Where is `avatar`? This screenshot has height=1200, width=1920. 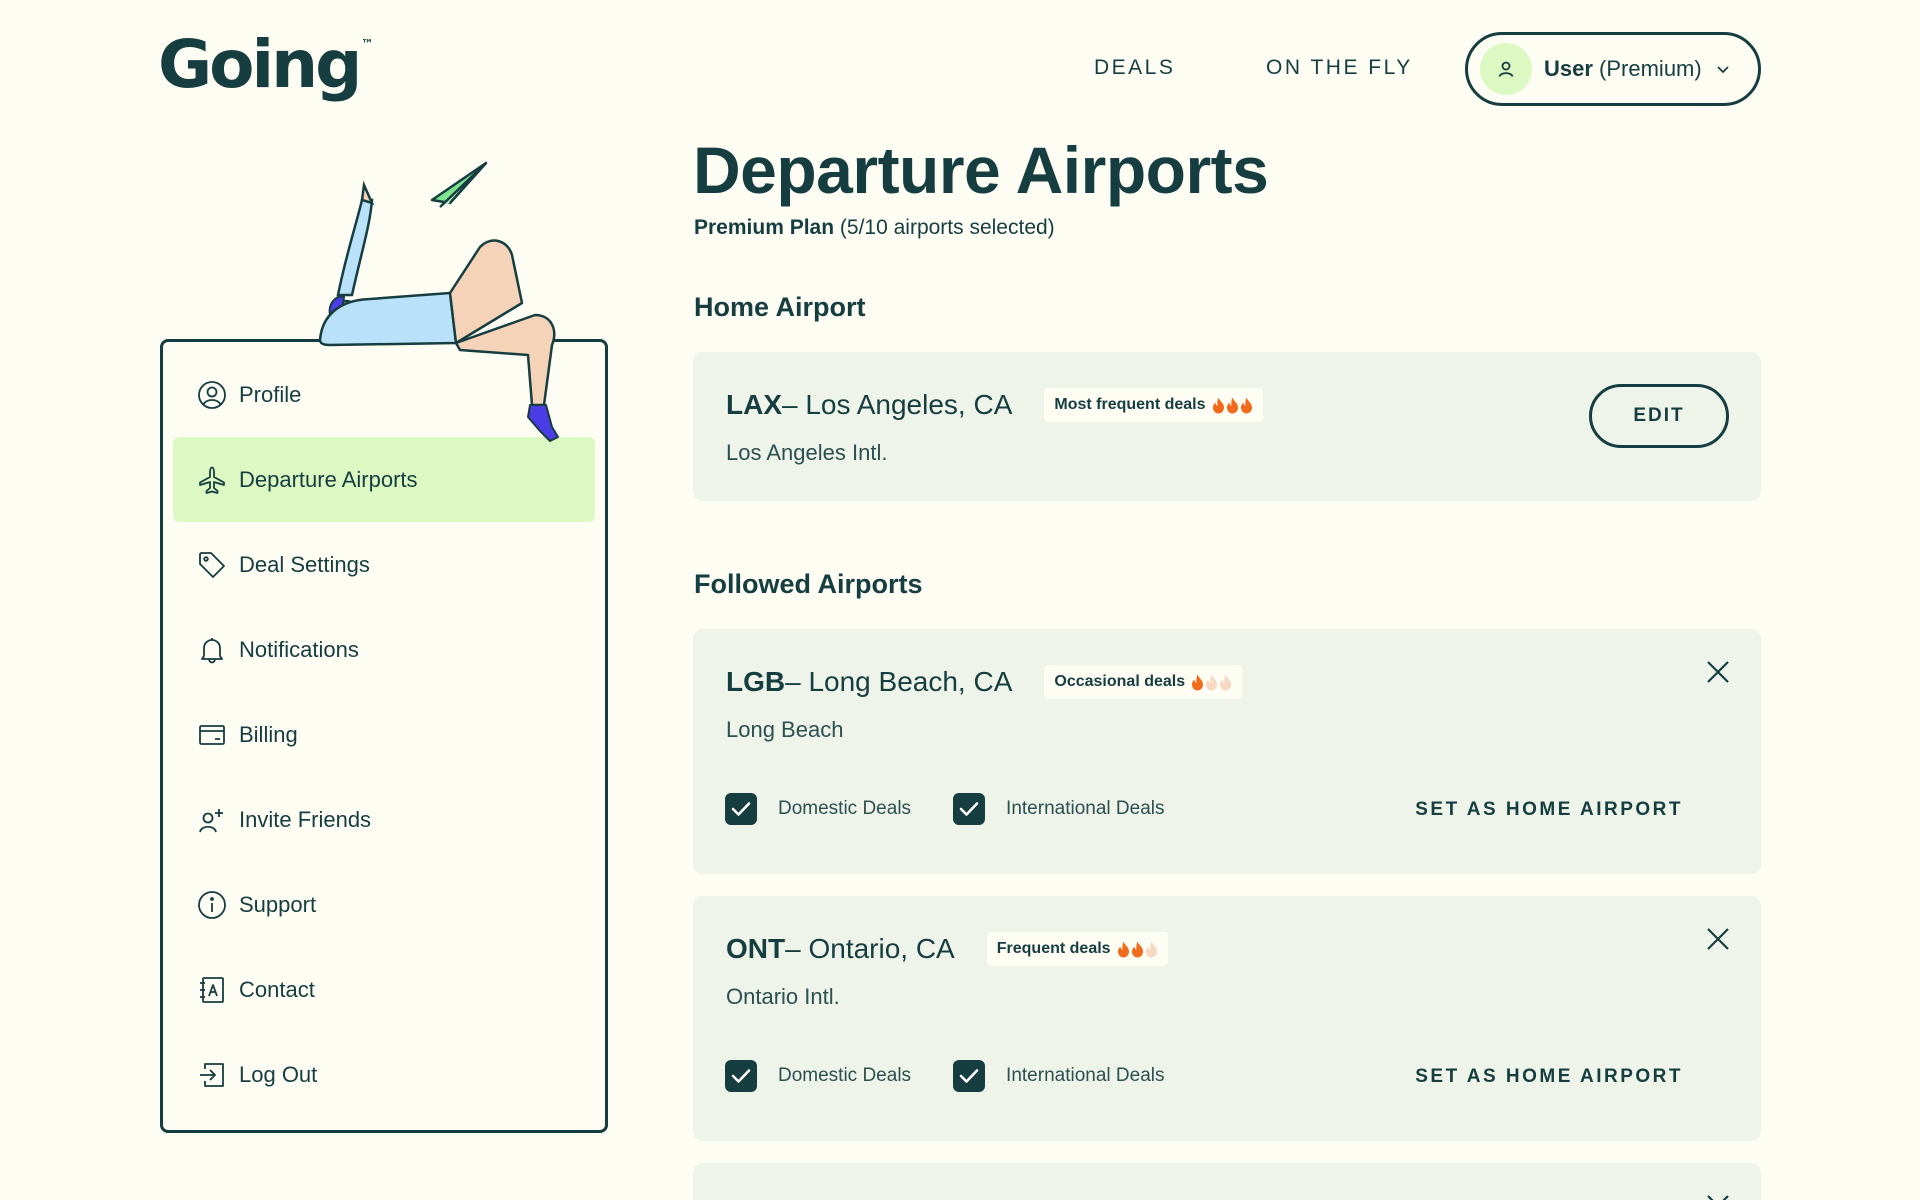 avatar is located at coordinates (1506, 69).